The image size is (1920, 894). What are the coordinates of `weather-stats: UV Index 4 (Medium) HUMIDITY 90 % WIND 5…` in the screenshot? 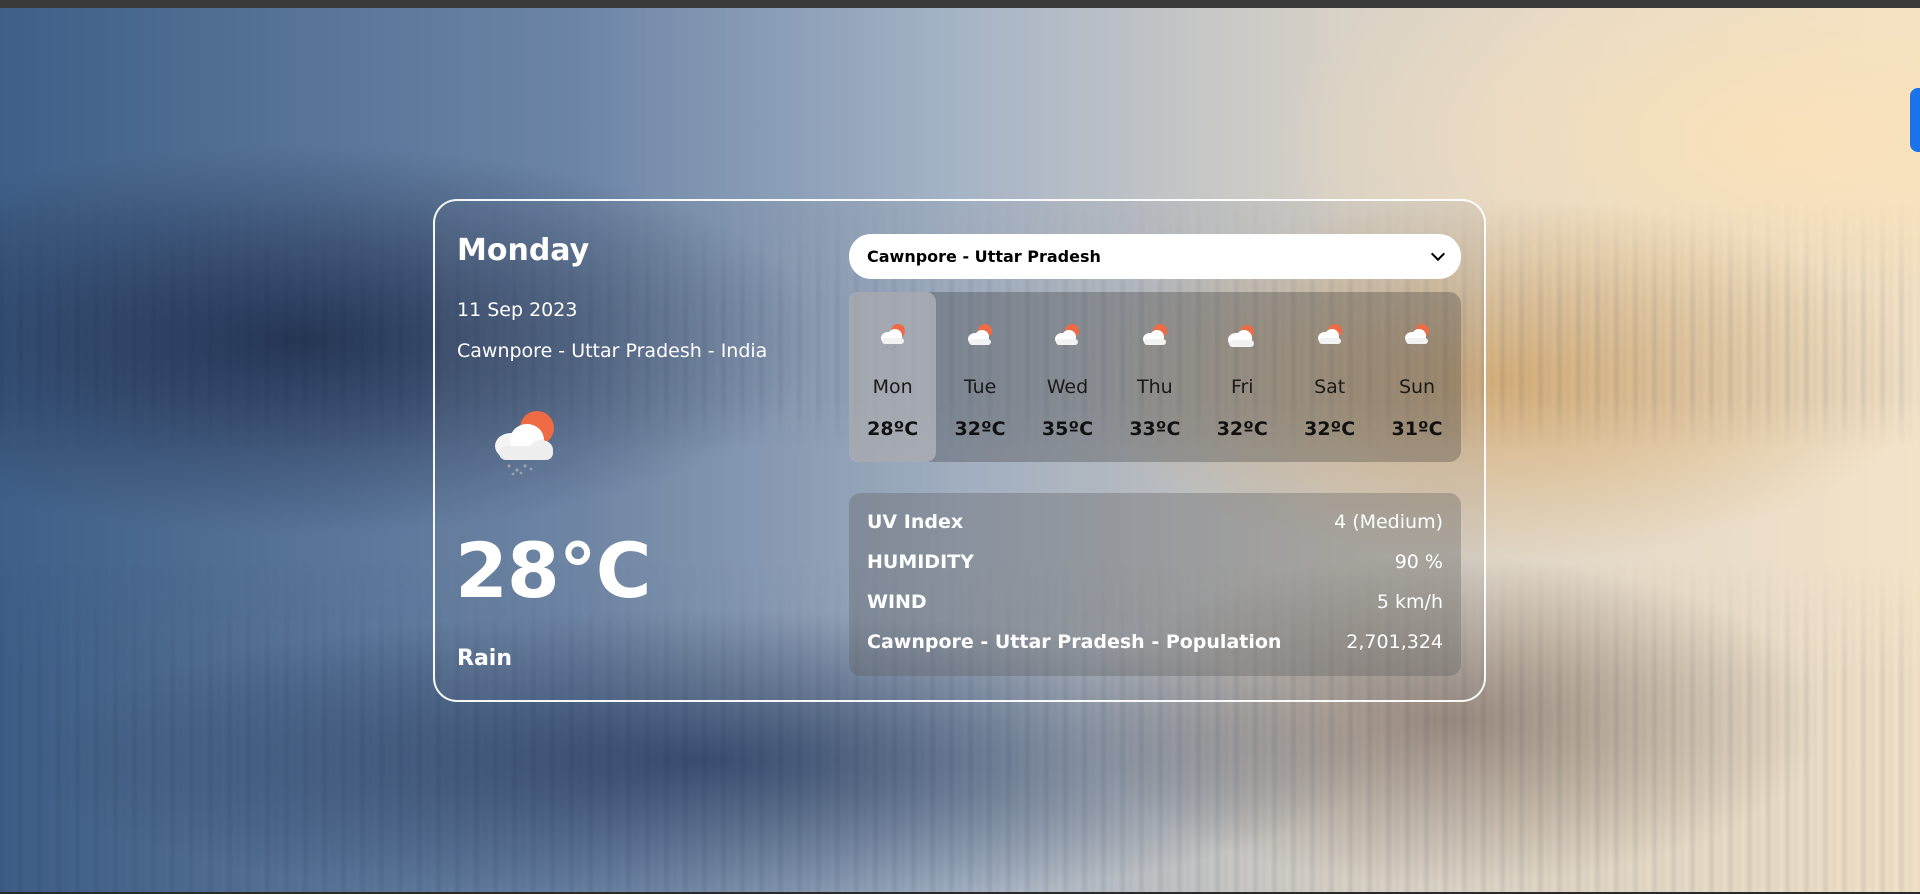 It's located at (1155, 584).